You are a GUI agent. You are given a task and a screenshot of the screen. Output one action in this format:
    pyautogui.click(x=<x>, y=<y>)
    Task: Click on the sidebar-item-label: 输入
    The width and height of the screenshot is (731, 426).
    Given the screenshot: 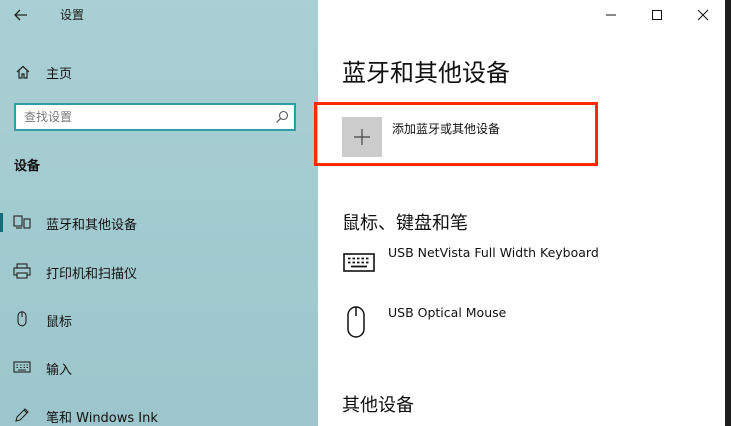 What is the action you would take?
    pyautogui.click(x=59, y=370)
    